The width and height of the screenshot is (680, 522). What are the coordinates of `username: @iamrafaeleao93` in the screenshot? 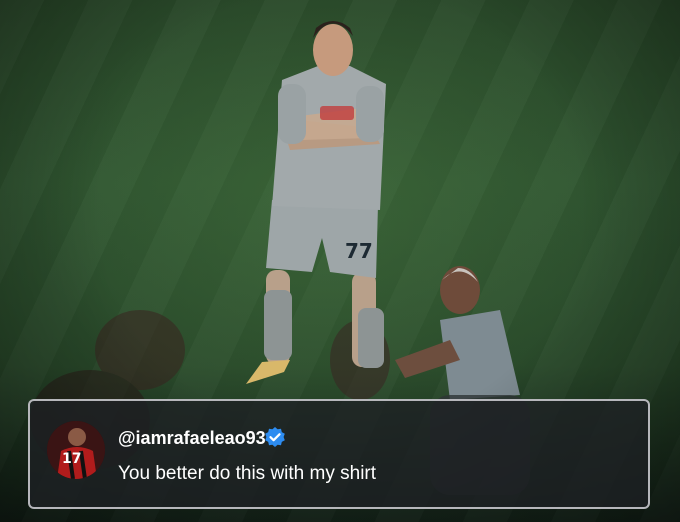 It's located at (192, 438).